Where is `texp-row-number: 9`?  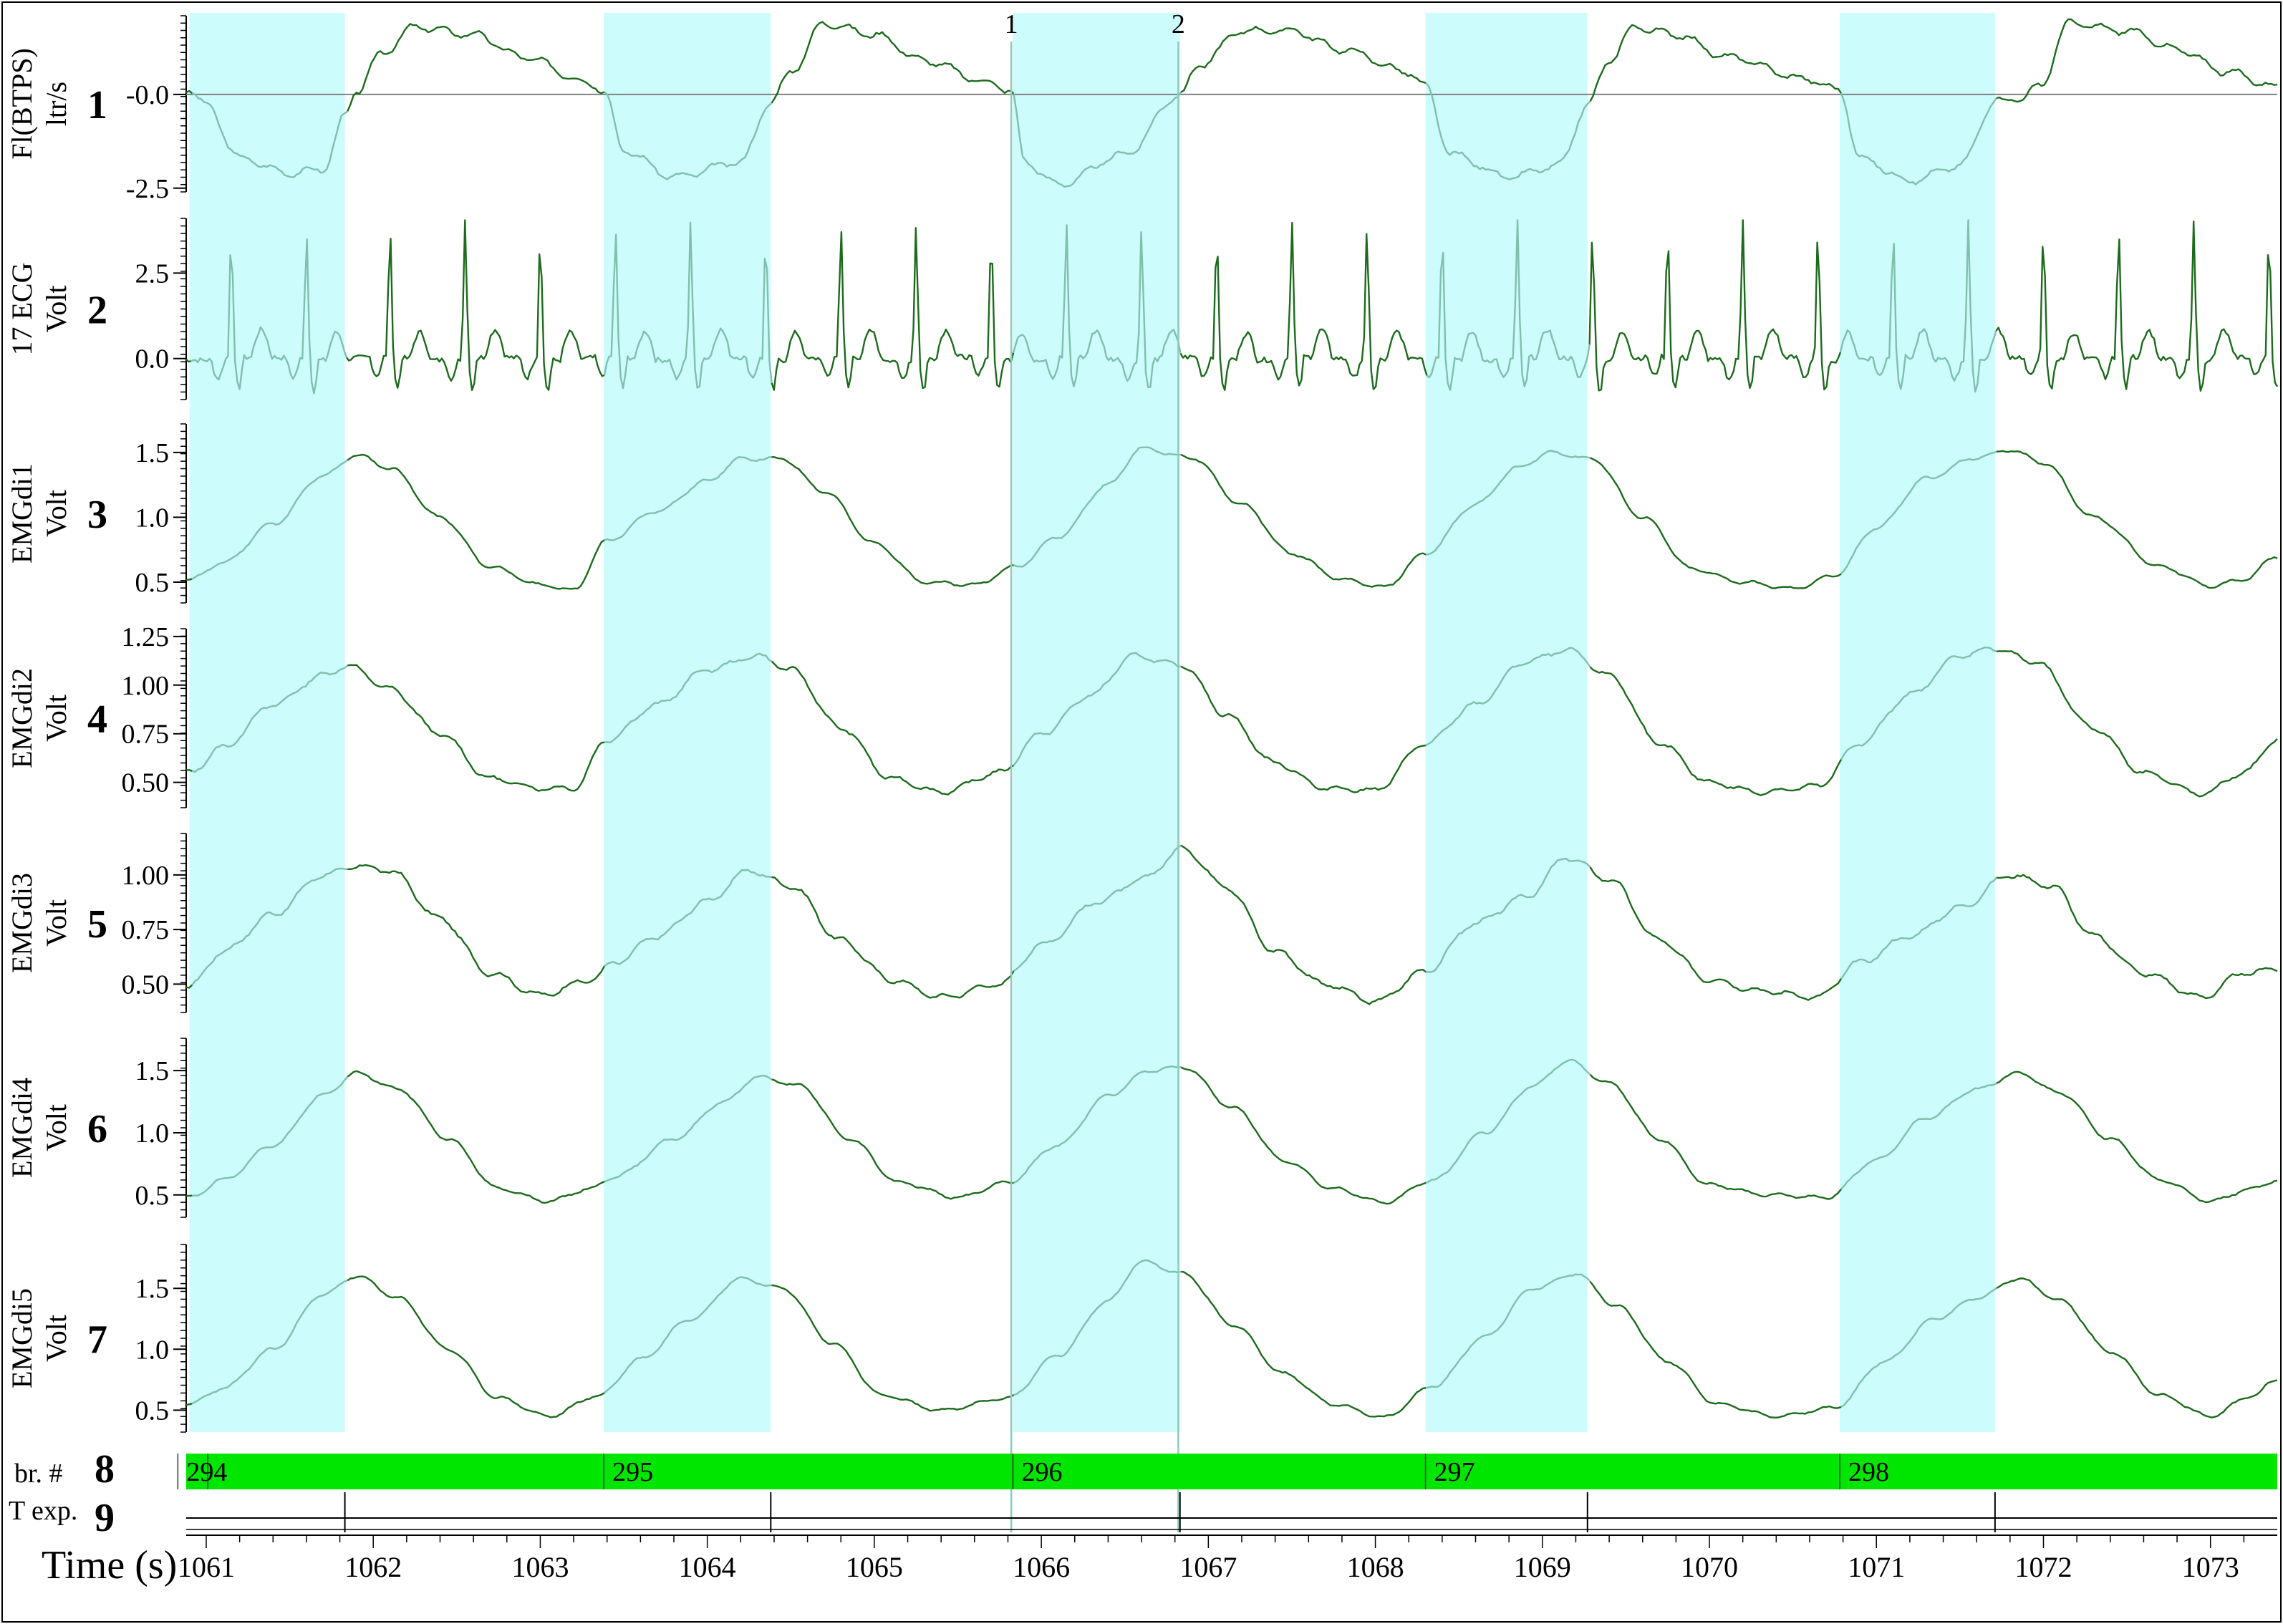
texp-row-number: 9 is located at coordinates (105, 1518).